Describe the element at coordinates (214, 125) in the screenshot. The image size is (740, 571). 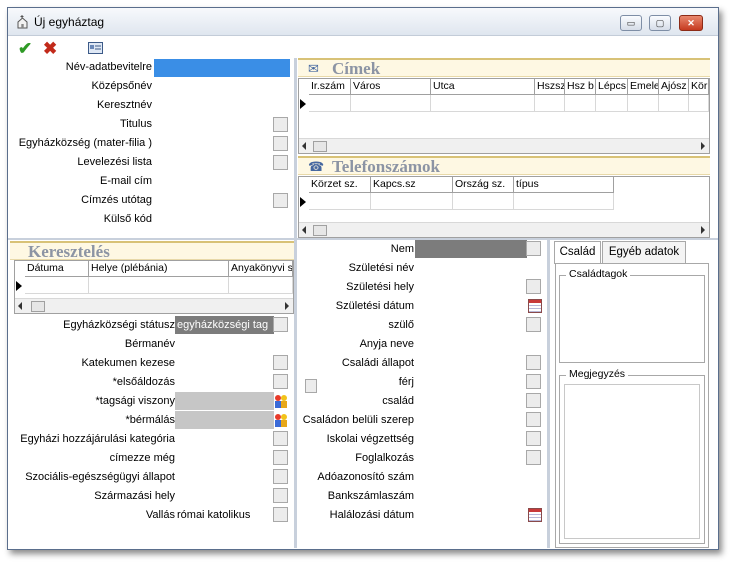
I see `titulus-input` at that location.